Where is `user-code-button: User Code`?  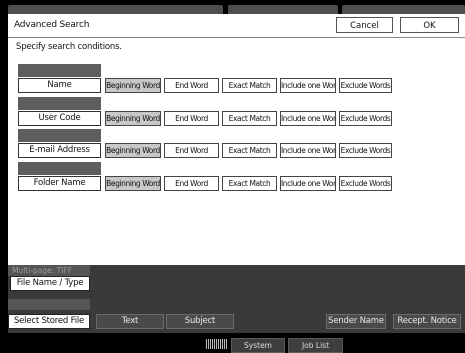 user-code-button: User Code is located at coordinates (59, 118).